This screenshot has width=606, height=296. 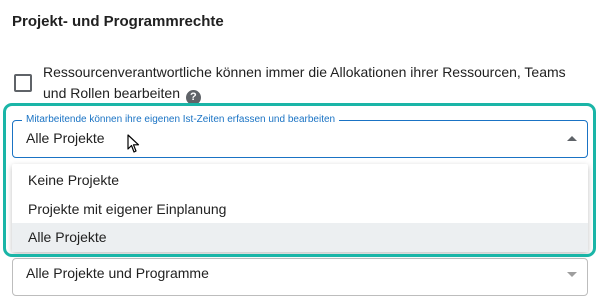 I want to click on resource-manager-checkbox, so click(x=23, y=83).